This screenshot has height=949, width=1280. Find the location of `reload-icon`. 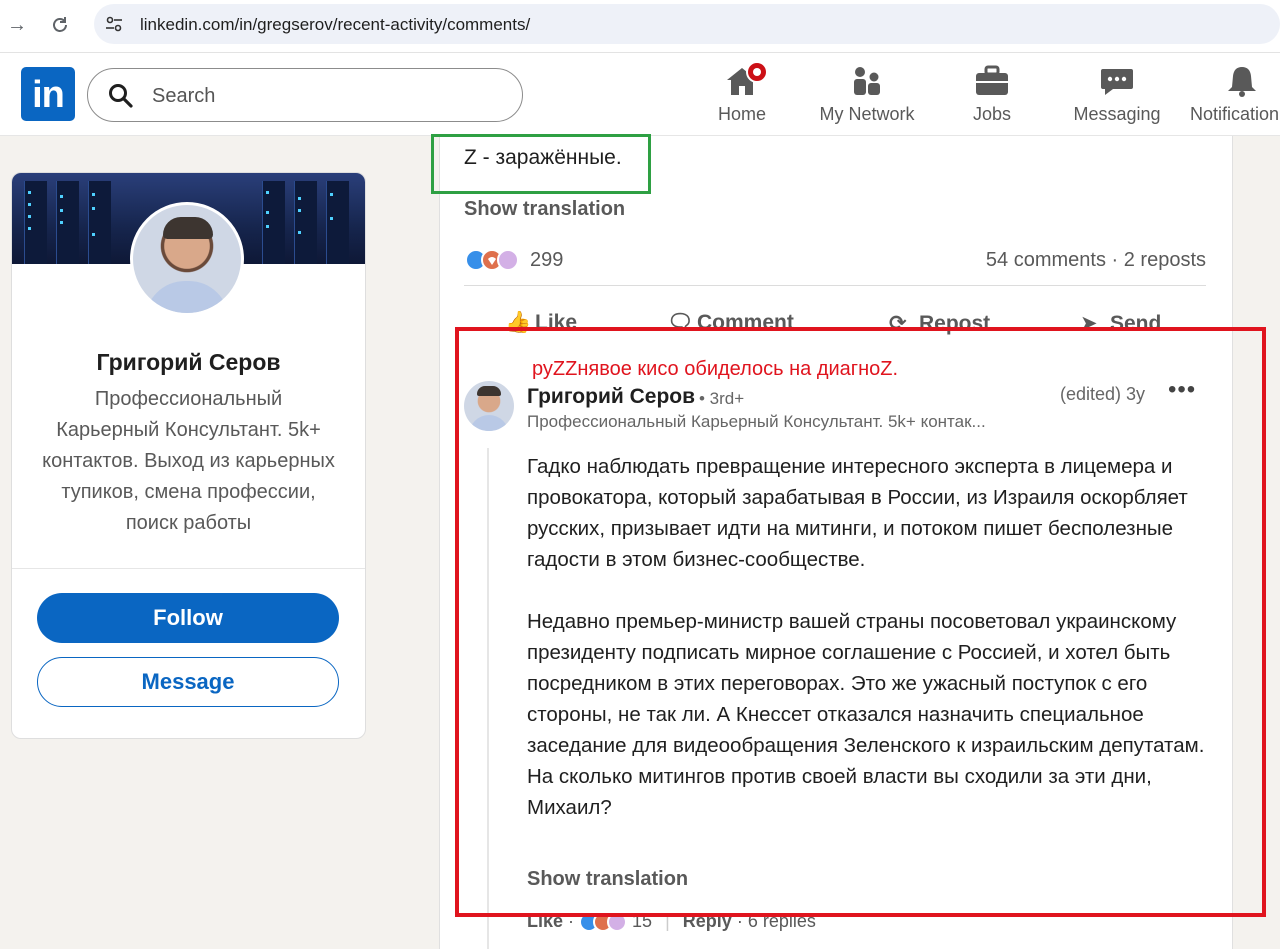

reload-icon is located at coordinates (60, 25).